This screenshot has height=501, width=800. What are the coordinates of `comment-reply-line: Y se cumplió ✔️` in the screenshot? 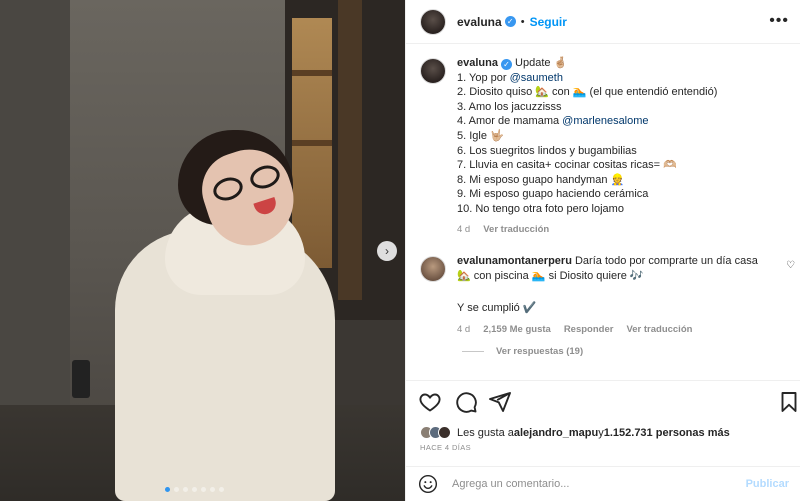 It's located at (497, 308).